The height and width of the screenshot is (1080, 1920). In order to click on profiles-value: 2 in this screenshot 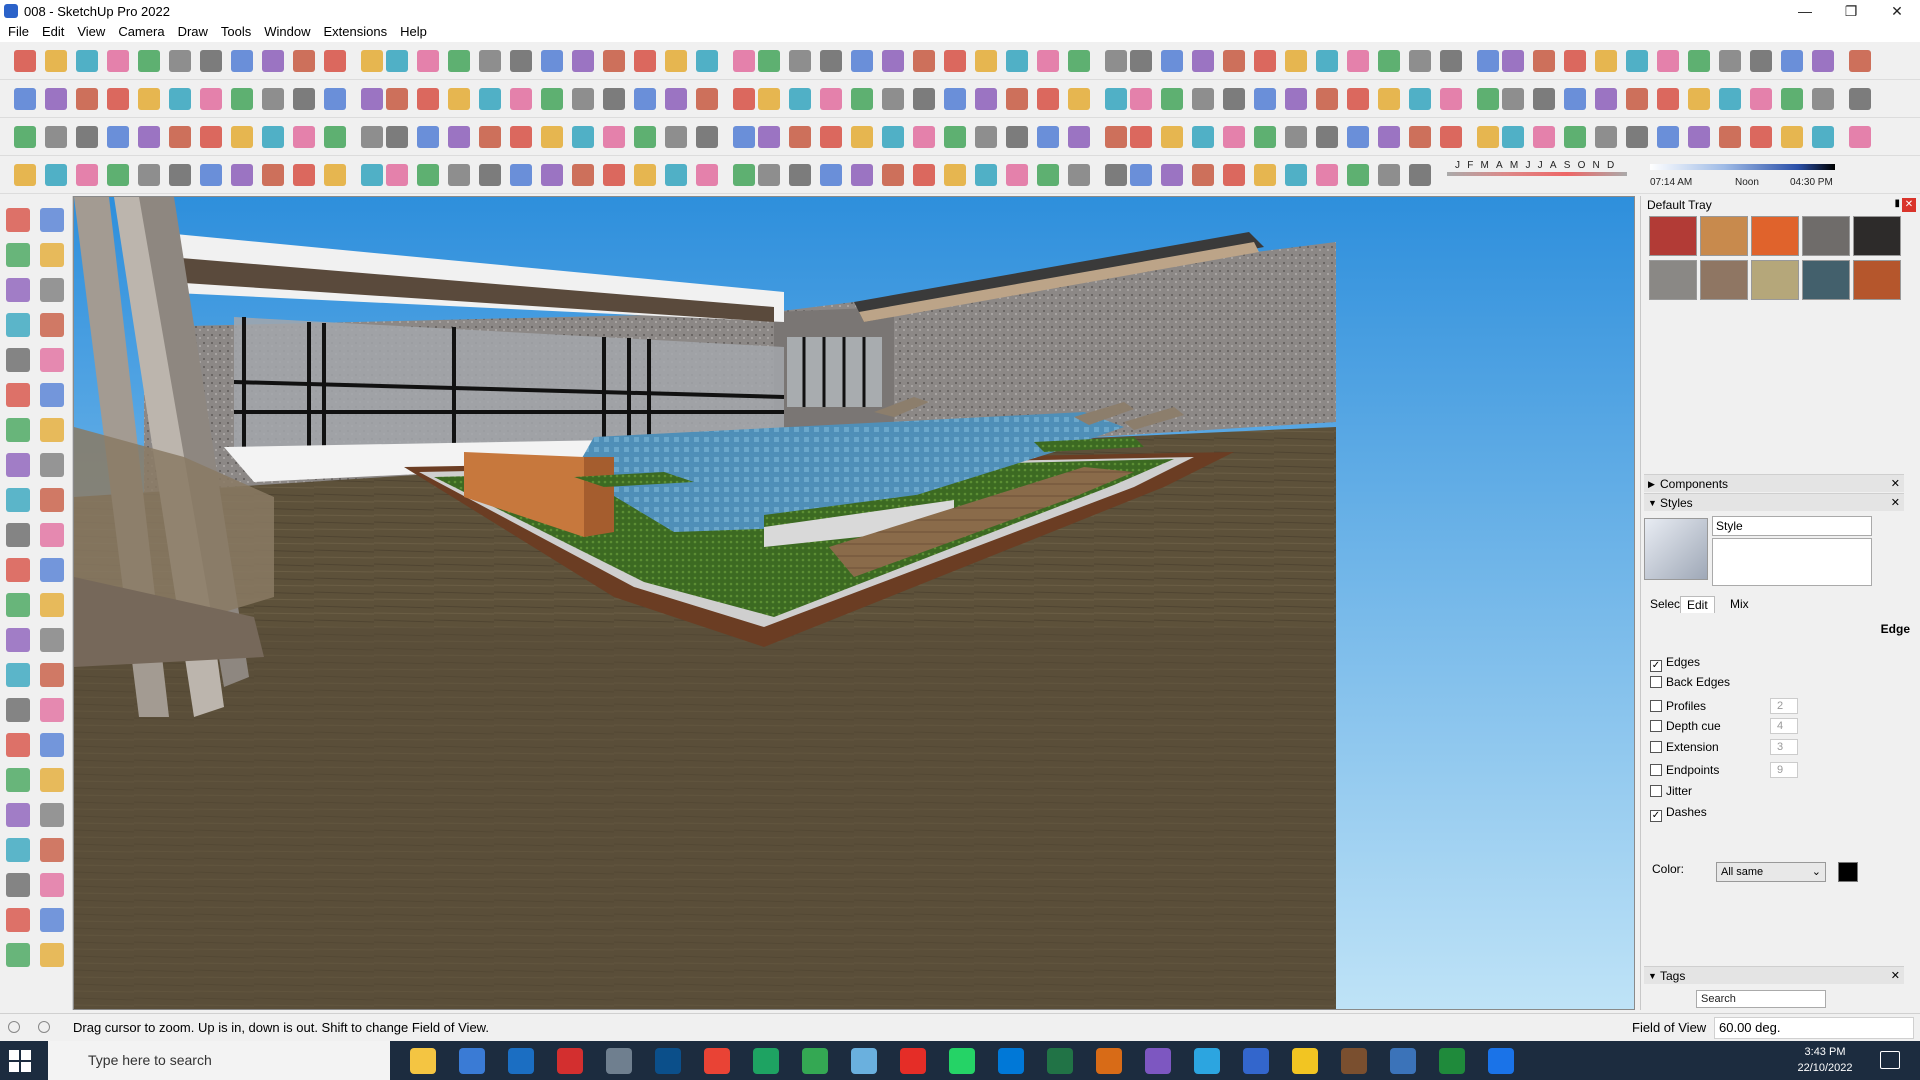, I will do `click(1784, 706)`.